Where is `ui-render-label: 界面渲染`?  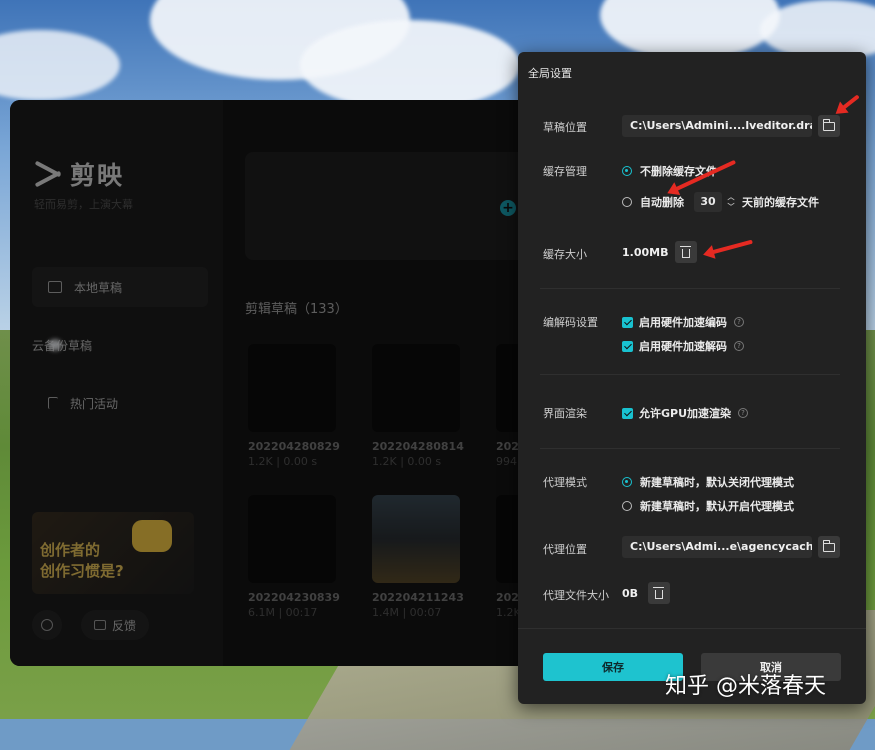
ui-render-label: 界面渲染 is located at coordinates (565, 413).